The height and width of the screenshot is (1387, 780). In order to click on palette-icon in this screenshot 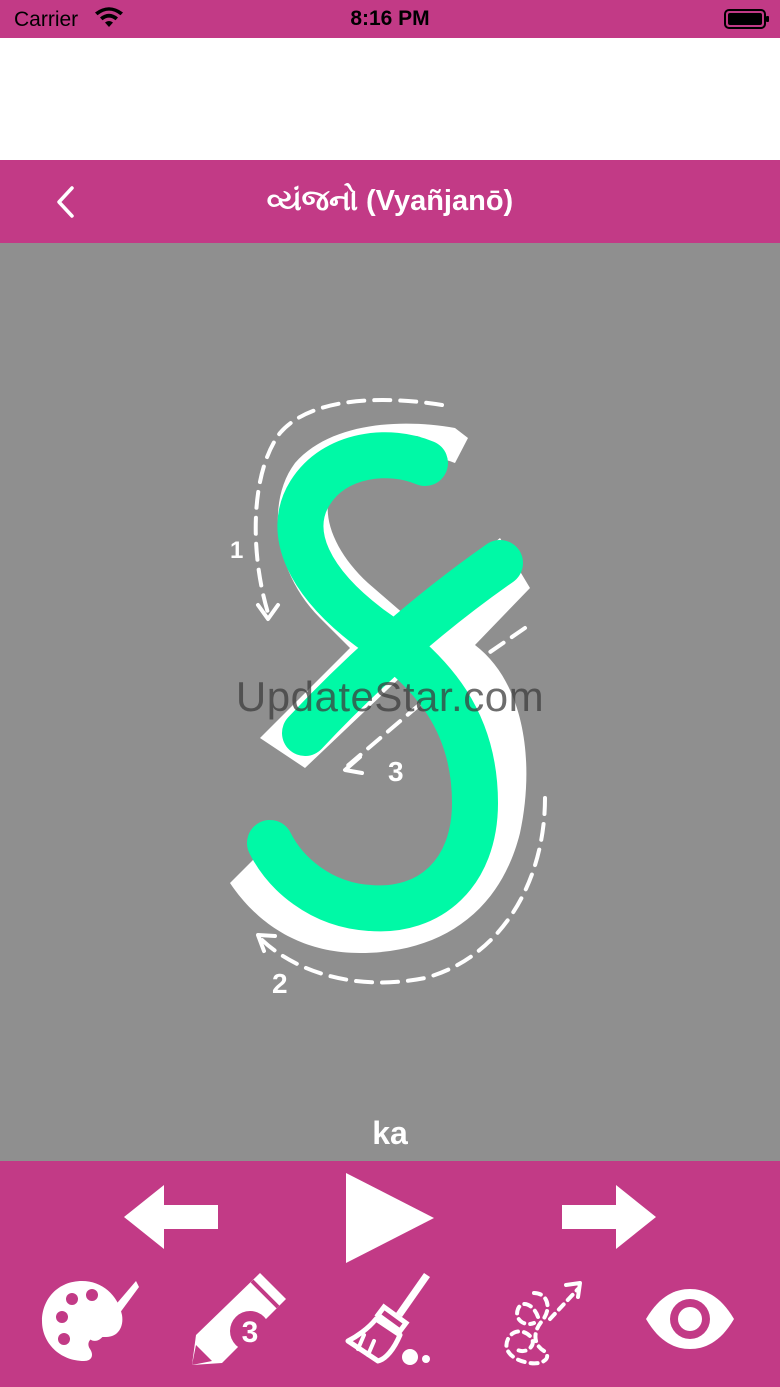, I will do `click(90, 1321)`.